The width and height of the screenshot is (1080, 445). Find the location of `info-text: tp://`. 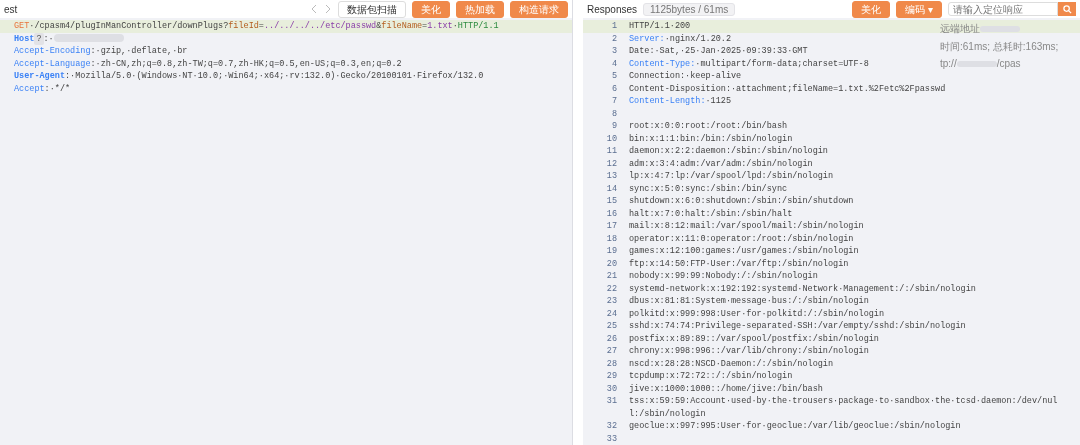

info-text: tp:// is located at coordinates (948, 63).